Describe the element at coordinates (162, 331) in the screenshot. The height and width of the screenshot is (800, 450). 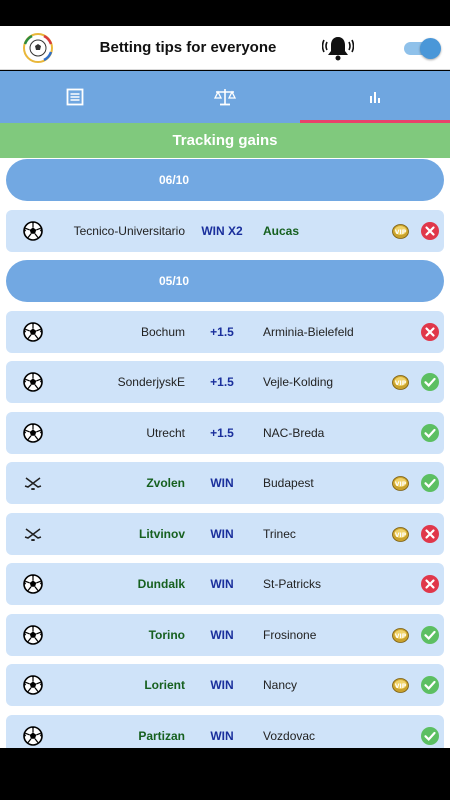
I see `home-team: Bochum` at that location.